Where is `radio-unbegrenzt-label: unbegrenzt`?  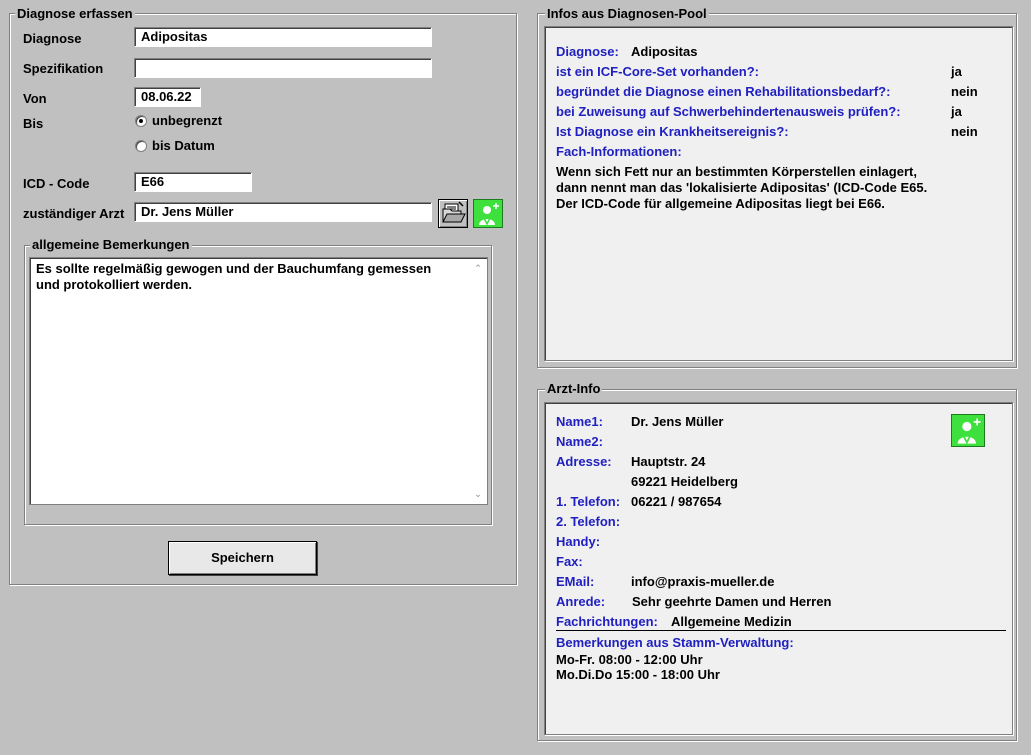 radio-unbegrenzt-label: unbegrenzt is located at coordinates (187, 121).